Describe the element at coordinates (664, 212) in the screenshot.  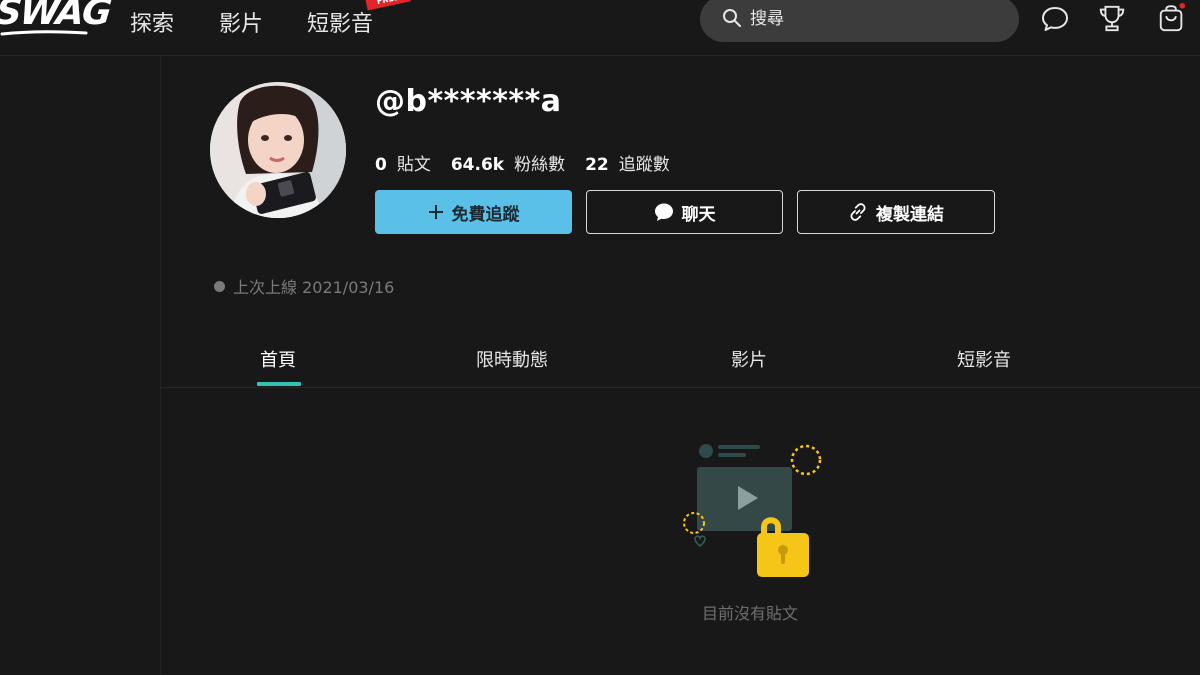
I see `chat-icon` at that location.